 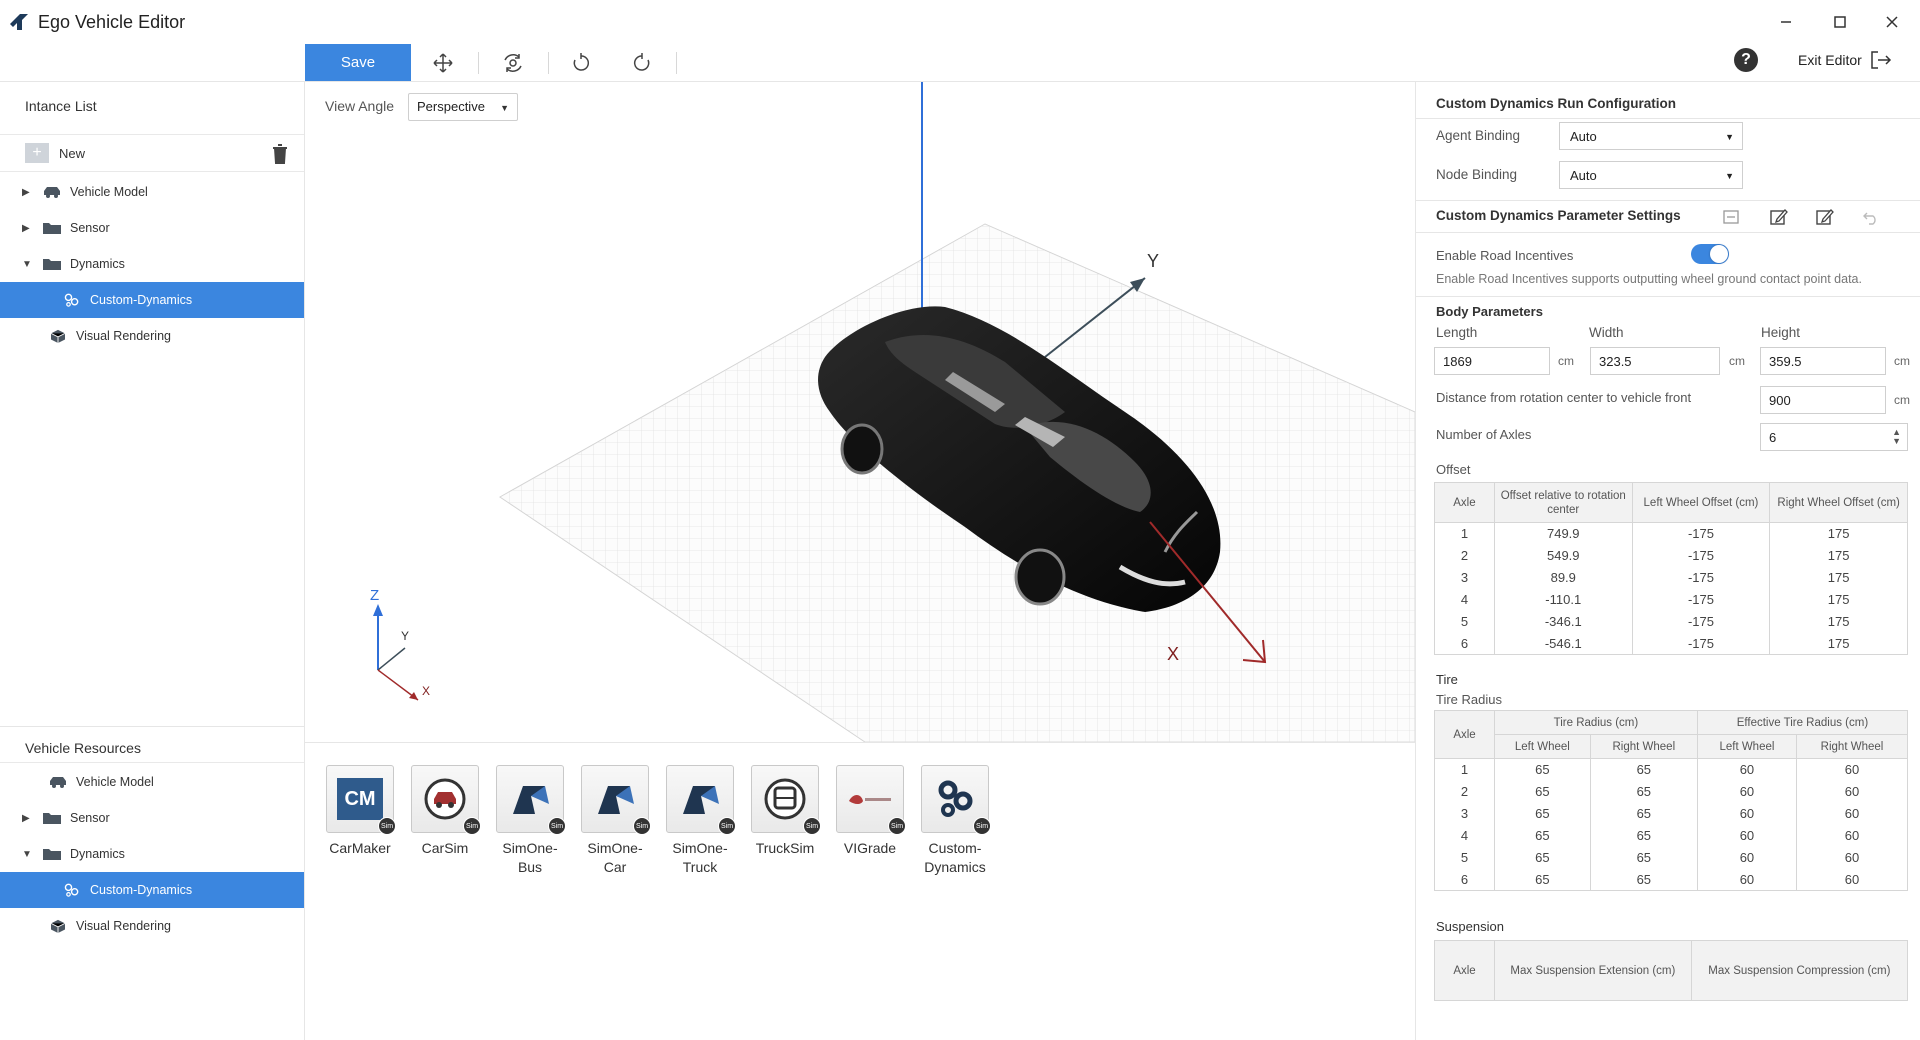 I want to click on gears-icon, so click(x=955, y=798).